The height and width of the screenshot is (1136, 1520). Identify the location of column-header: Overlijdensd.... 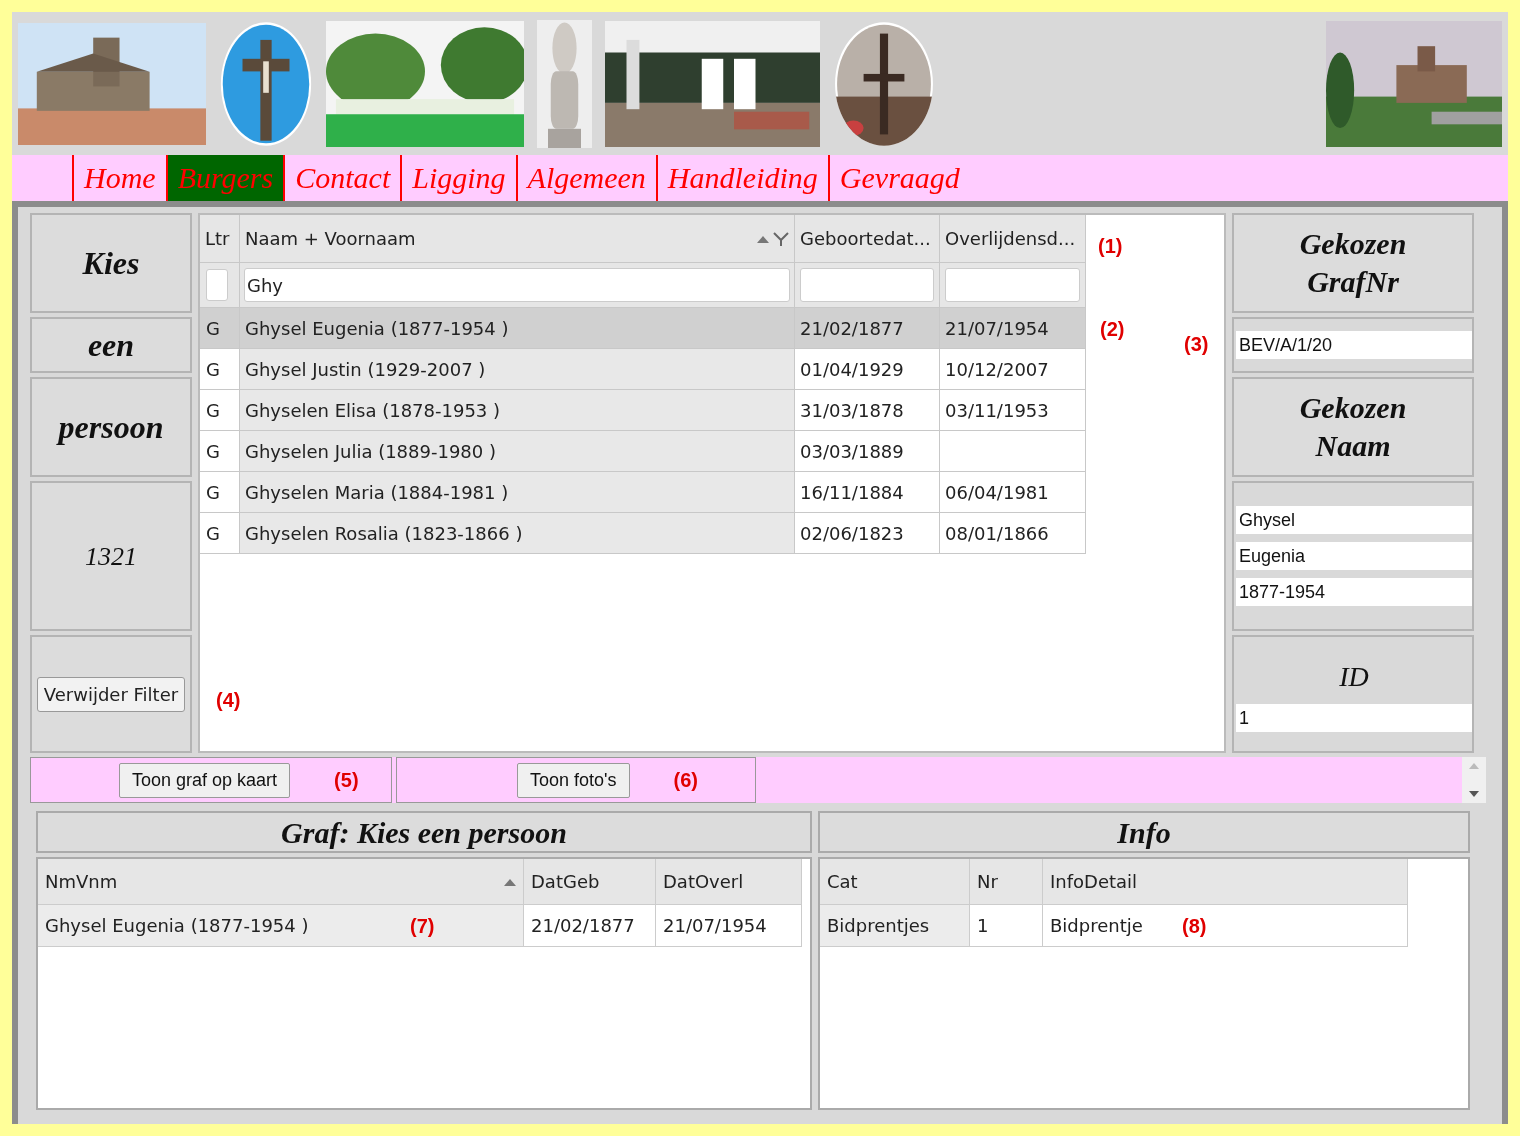
(1013, 238).